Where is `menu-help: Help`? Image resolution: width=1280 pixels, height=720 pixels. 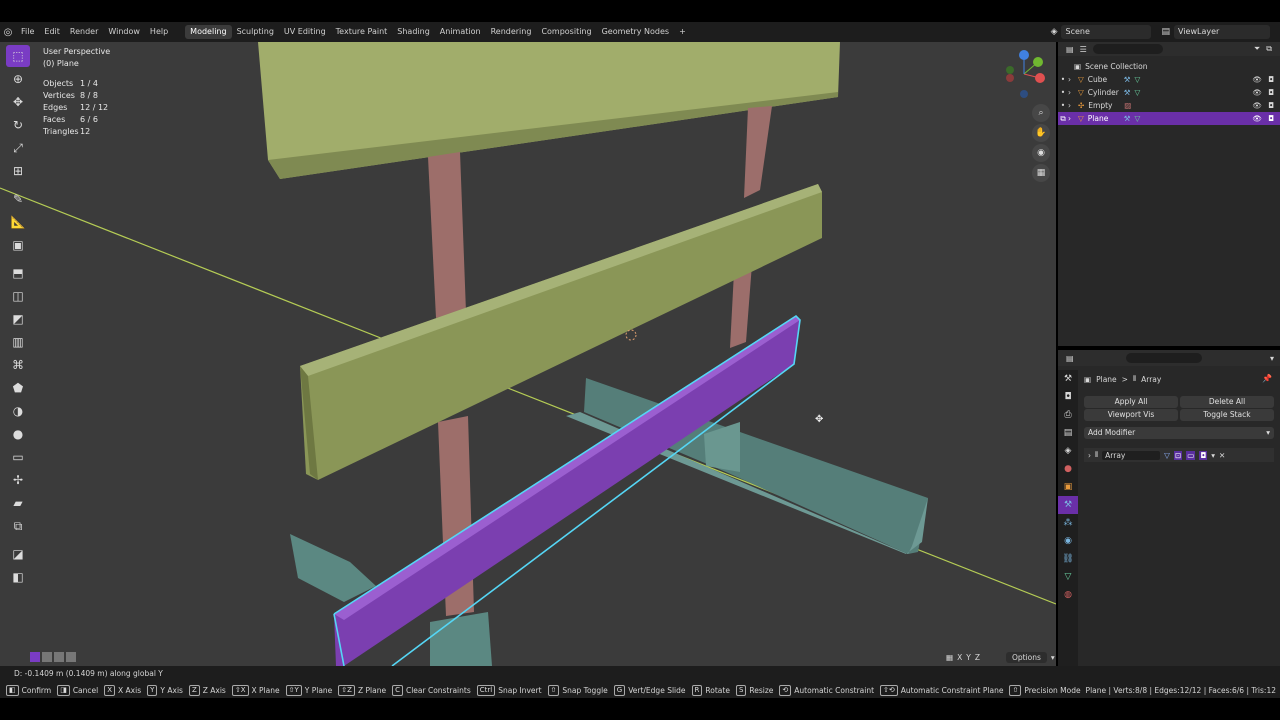
menu-help: Help is located at coordinates (159, 32).